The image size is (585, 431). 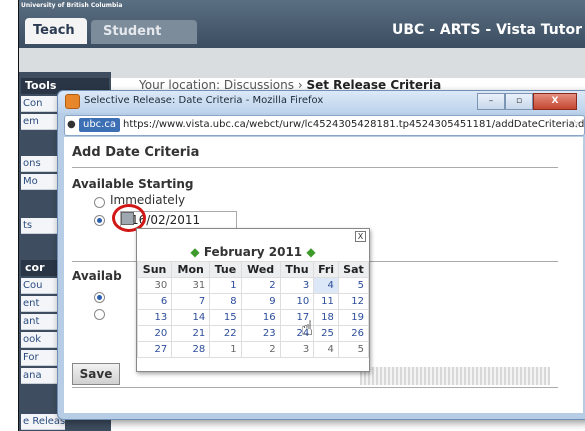 I want to click on weekday-header: Sat, so click(x=353, y=269).